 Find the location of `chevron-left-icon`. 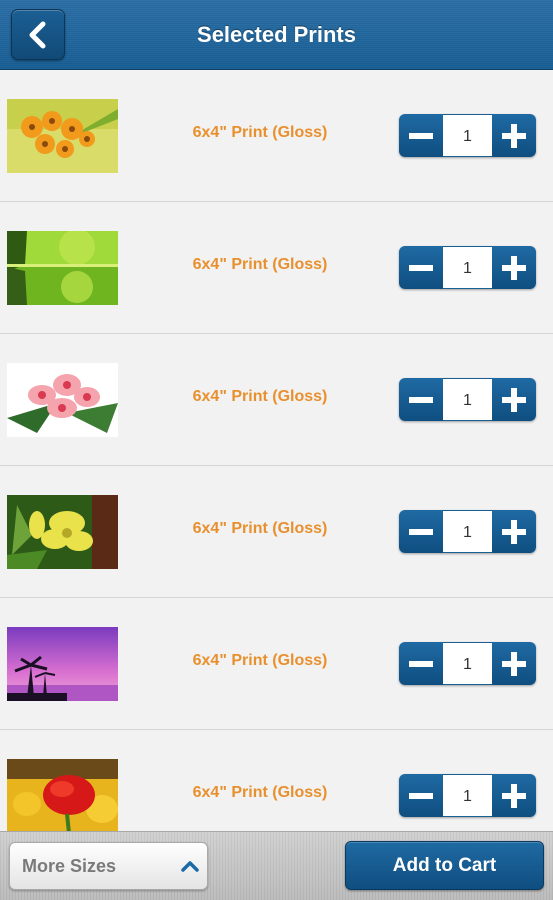

chevron-left-icon is located at coordinates (37, 34).